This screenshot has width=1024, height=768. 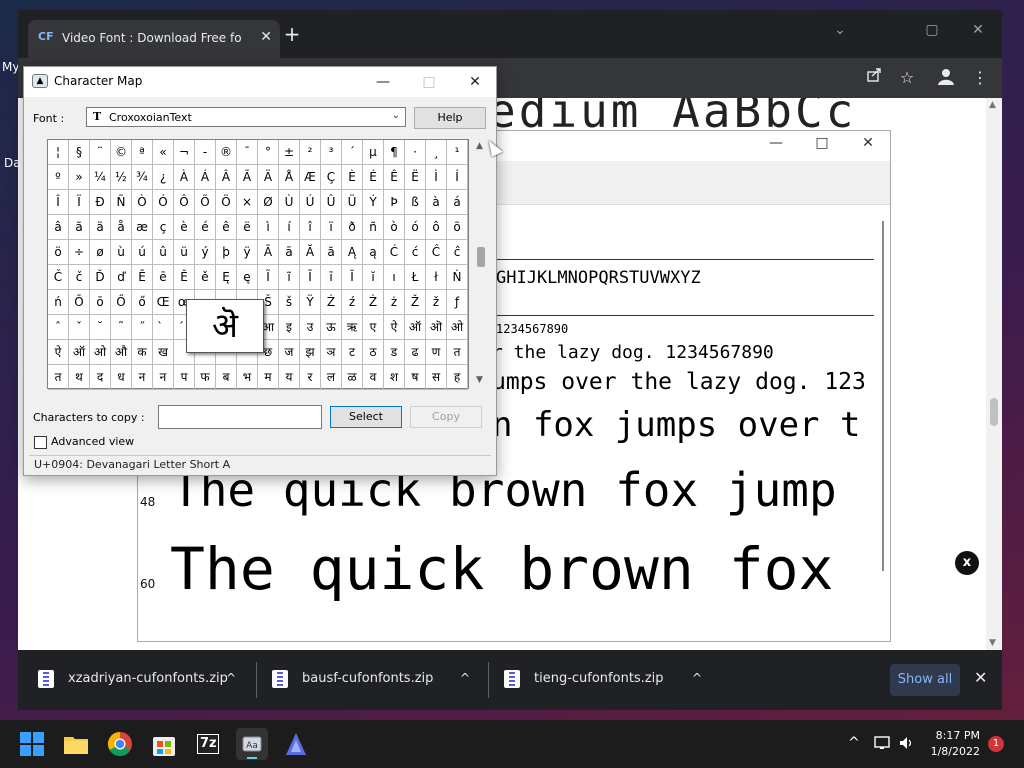 I want to click on character-cell: म, so click(x=268, y=377).